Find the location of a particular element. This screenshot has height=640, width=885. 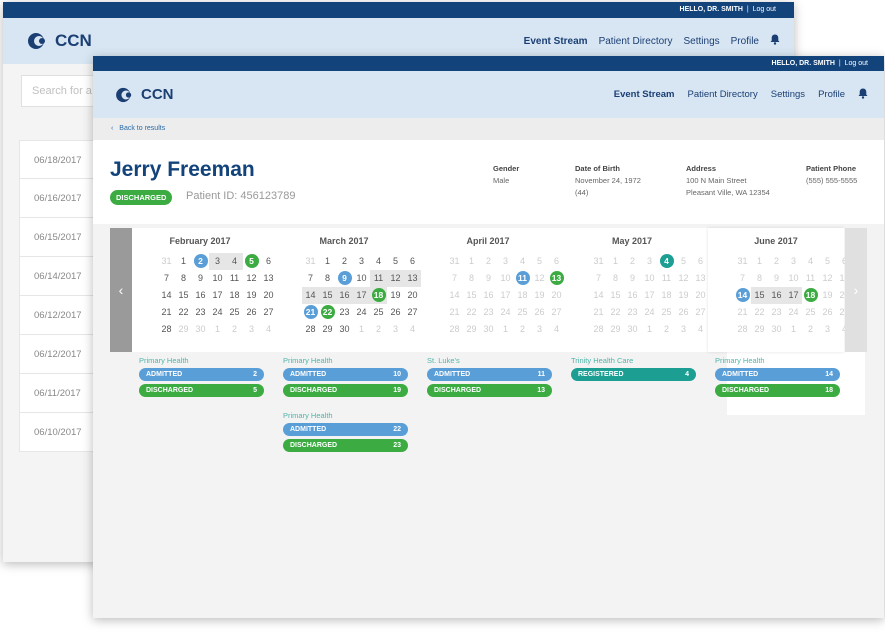

nav-settings: Settings is located at coordinates (702, 41).